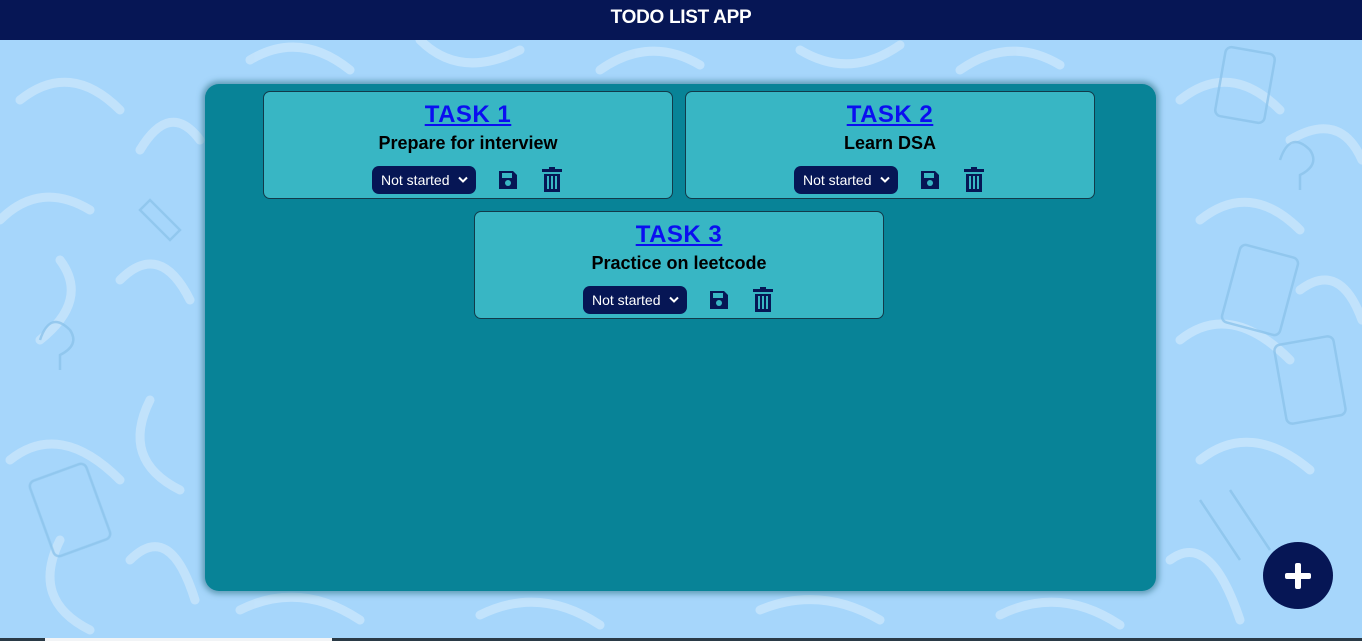 Image resolution: width=1362 pixels, height=641 pixels. I want to click on task-card: TASK 3 Practice on leetcode Not started, so click(679, 265).